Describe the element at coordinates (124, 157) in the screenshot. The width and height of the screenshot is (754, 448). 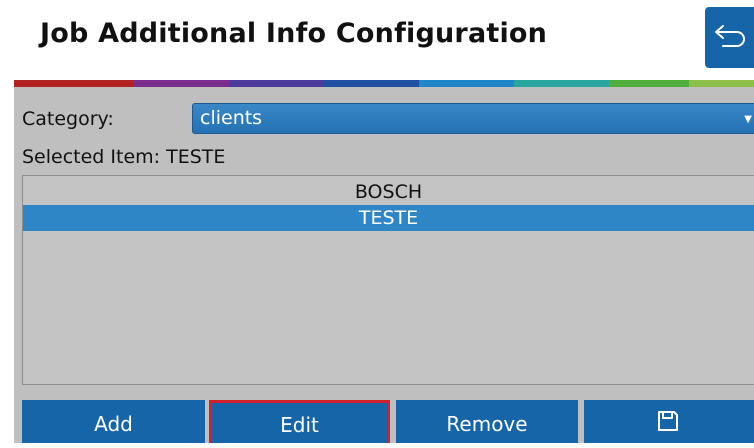
I see `selected-item-label: Selected Item: TESTE` at that location.